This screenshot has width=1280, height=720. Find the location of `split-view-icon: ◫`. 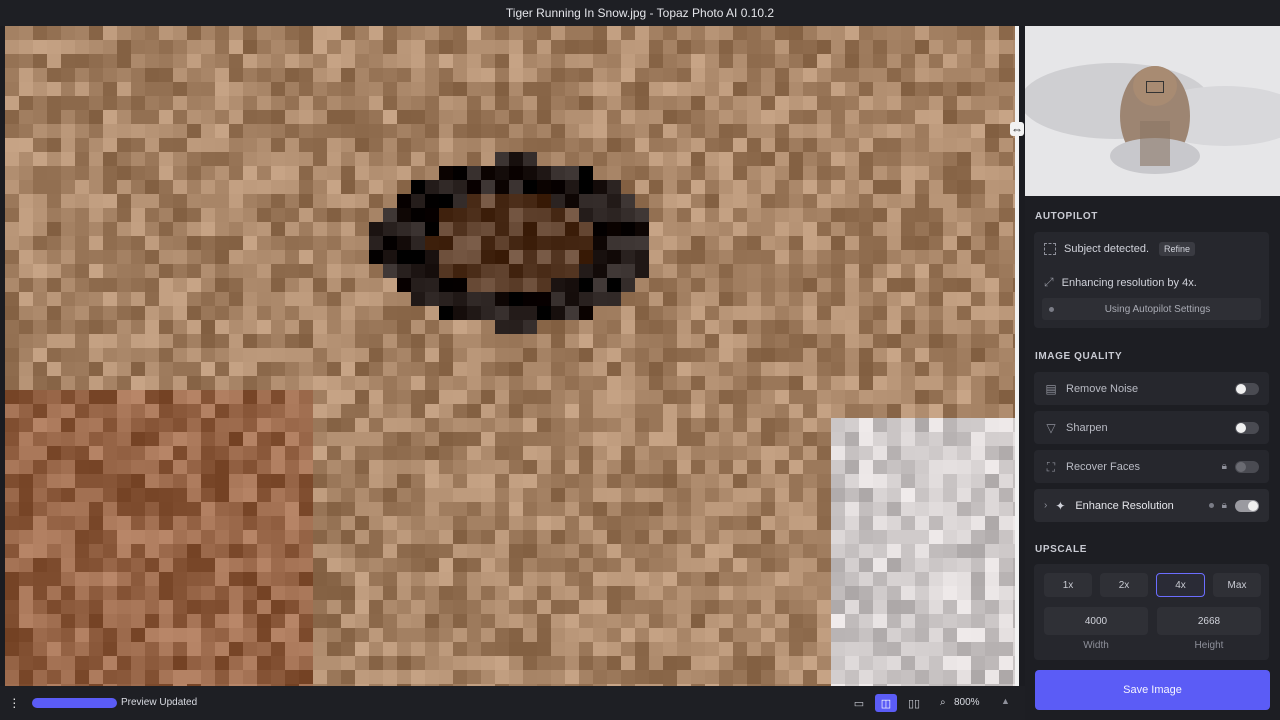

split-view-icon: ◫ is located at coordinates (886, 703).